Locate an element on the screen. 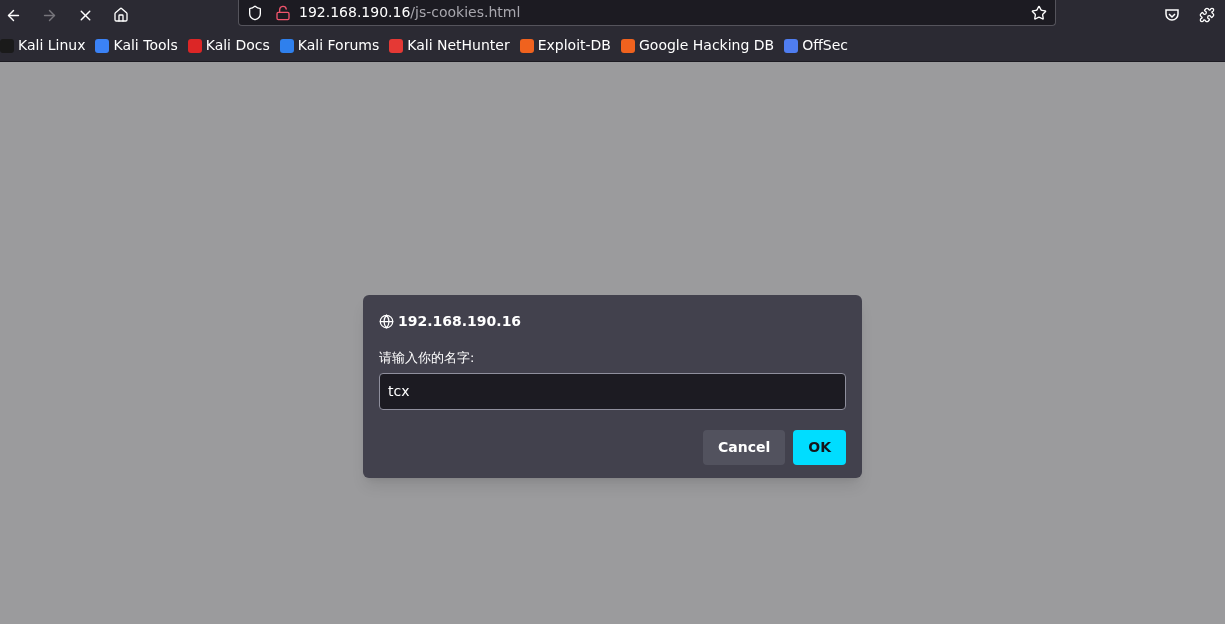 The width and height of the screenshot is (1225, 624). ok-button: OK is located at coordinates (819, 447).